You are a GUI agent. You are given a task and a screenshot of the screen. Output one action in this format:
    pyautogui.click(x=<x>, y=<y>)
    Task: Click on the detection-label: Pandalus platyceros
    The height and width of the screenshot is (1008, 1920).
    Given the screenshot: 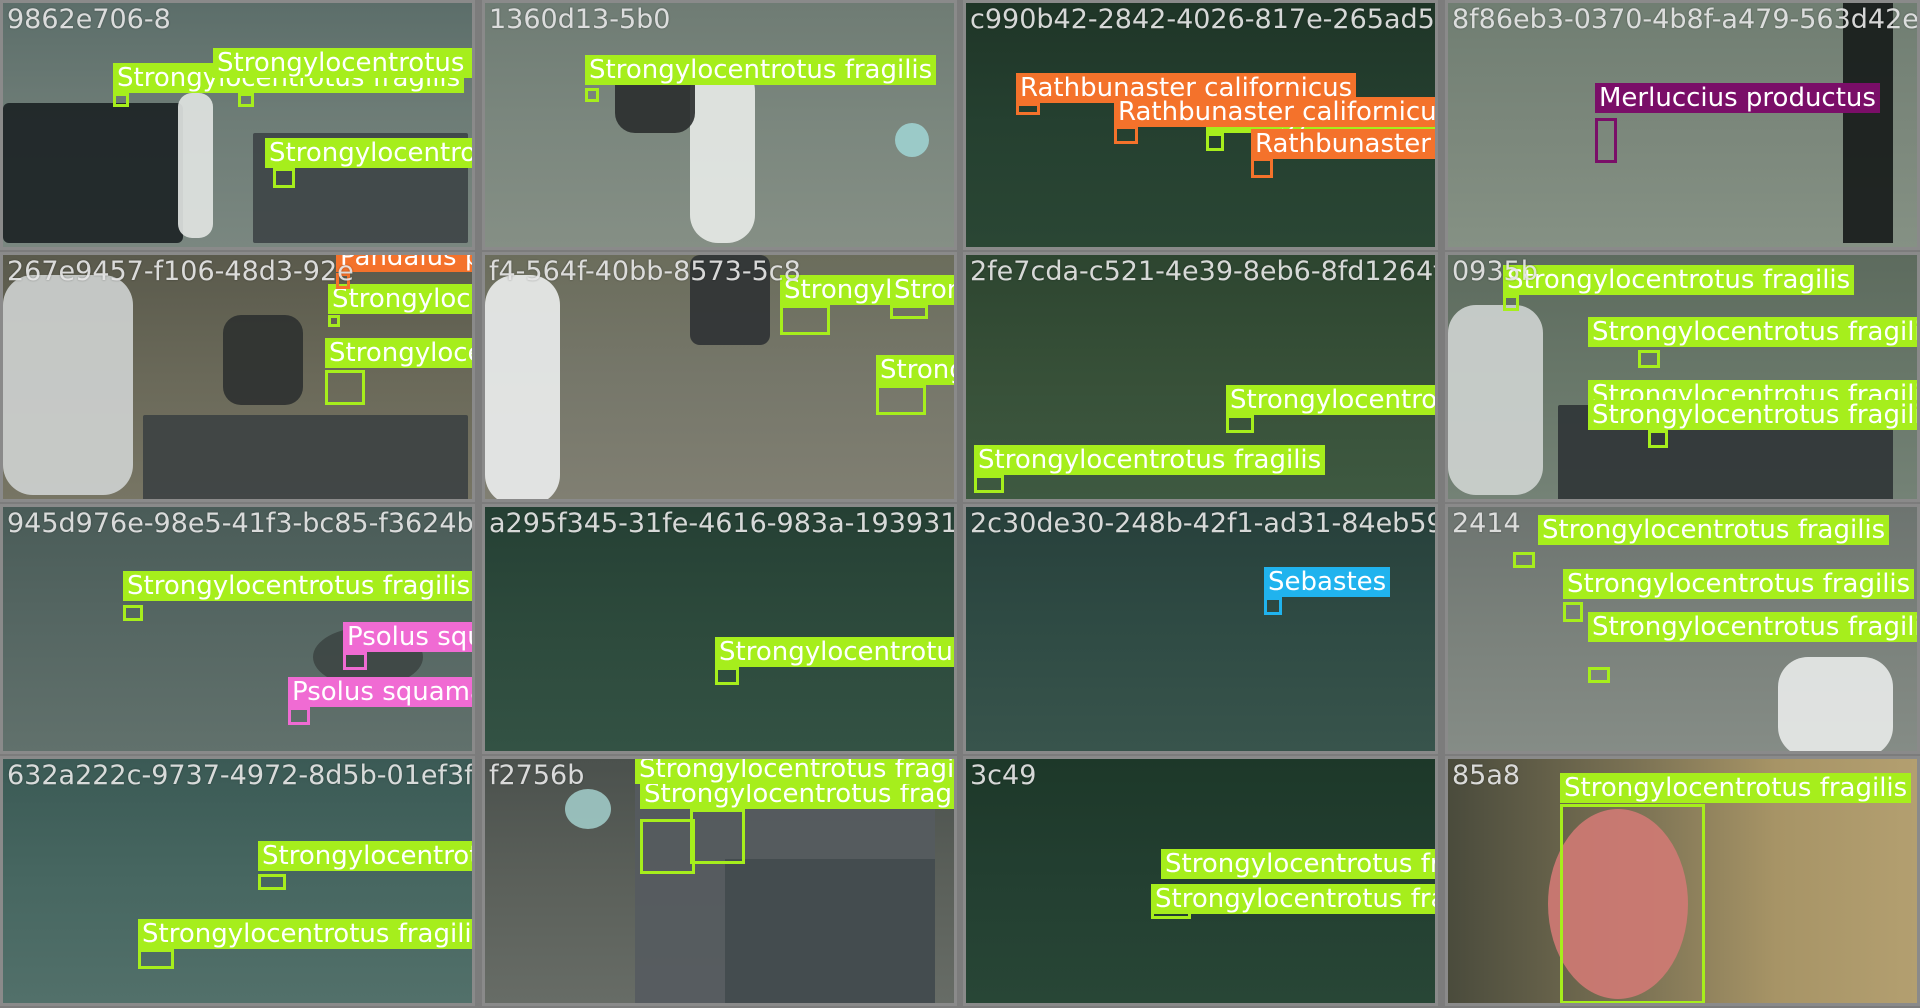 What is the action you would take?
    pyautogui.click(x=404, y=263)
    